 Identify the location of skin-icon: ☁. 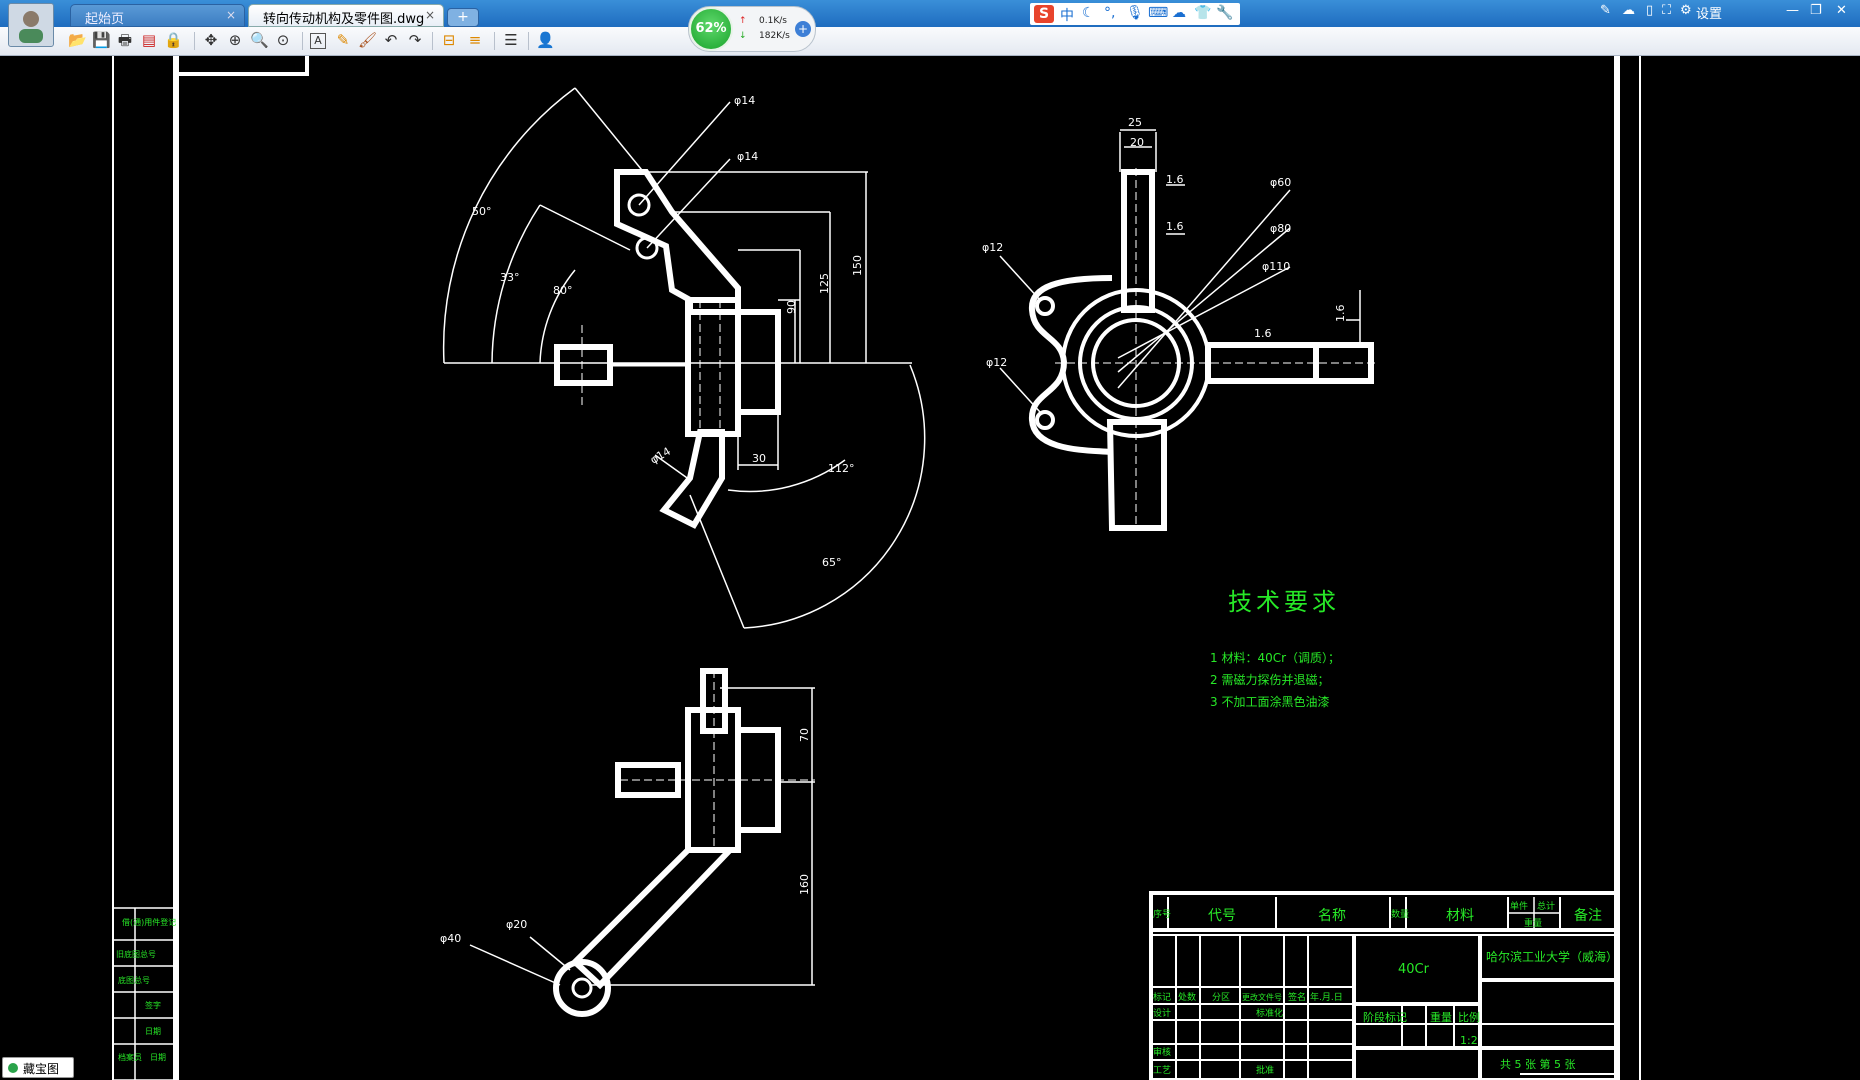
(1179, 13).